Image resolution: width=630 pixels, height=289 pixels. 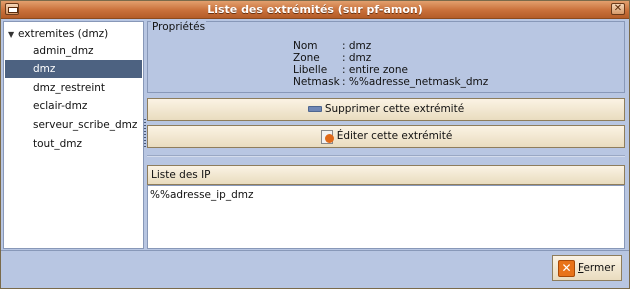 What do you see at coordinates (332, 58) in the screenshot?
I see `property-row: Zone : dmz` at bounding box center [332, 58].